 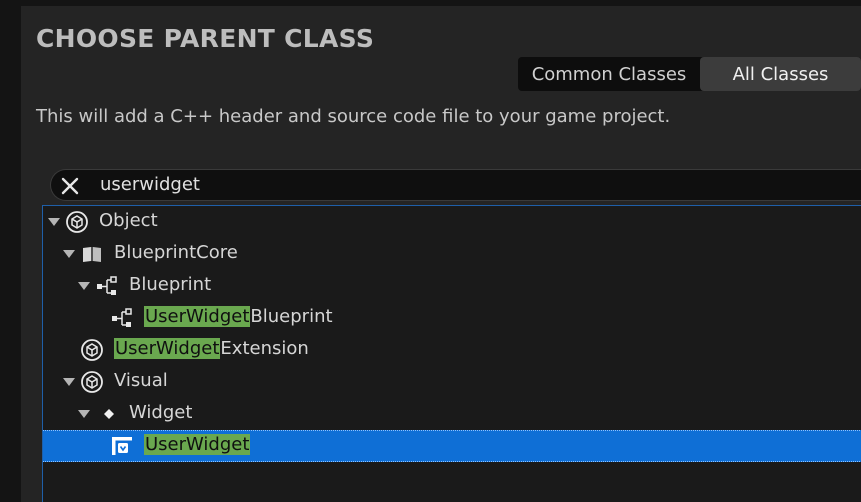 What do you see at coordinates (452, 318) in the screenshot?
I see `tree-row-userwidgetblueprint: UserWidgetBlueprint` at bounding box center [452, 318].